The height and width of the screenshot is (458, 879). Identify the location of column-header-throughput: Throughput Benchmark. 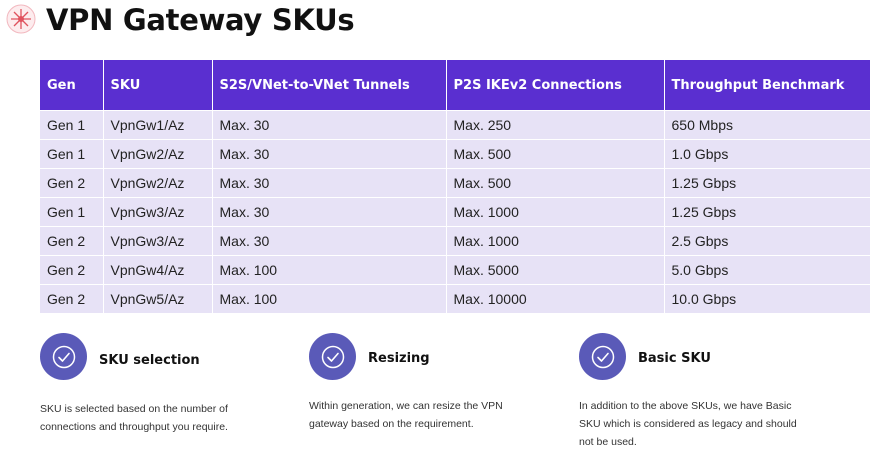
(767, 85).